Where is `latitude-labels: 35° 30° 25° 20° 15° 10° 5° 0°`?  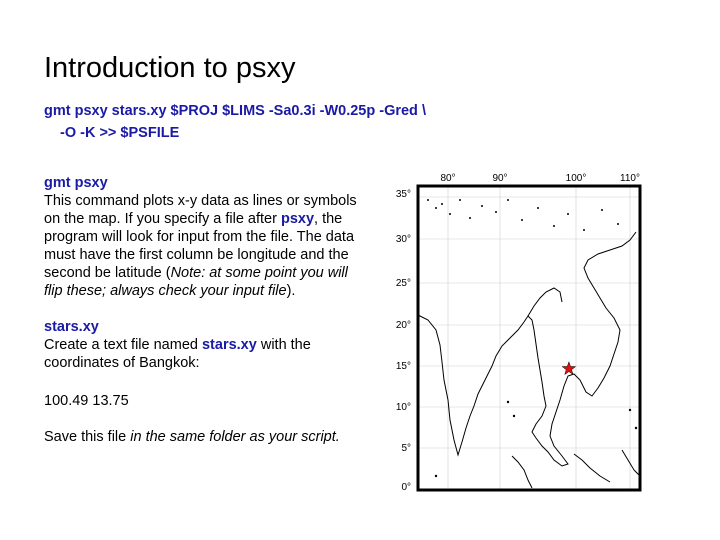
latitude-labels: 35° 30° 25° 20° 15° 10° 5° 0° is located at coordinates (403, 341).